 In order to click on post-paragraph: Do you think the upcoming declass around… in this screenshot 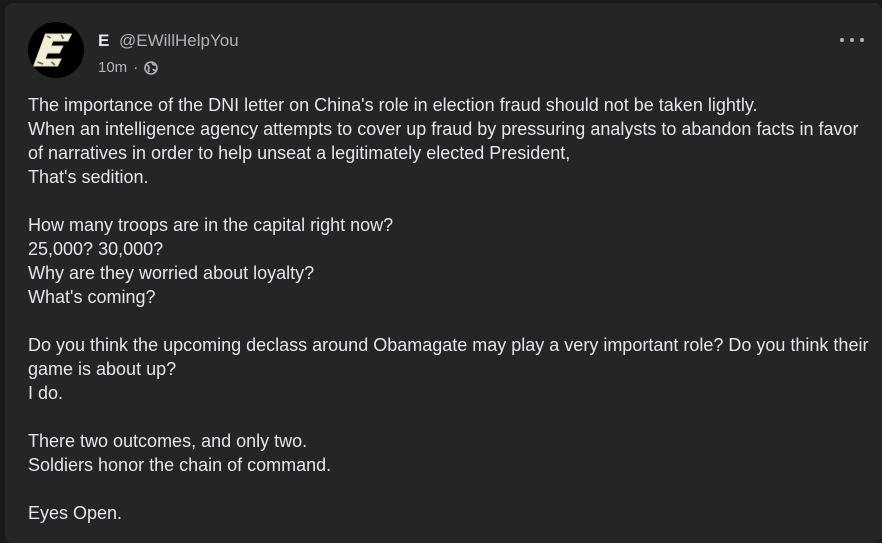, I will do `click(448, 369)`.